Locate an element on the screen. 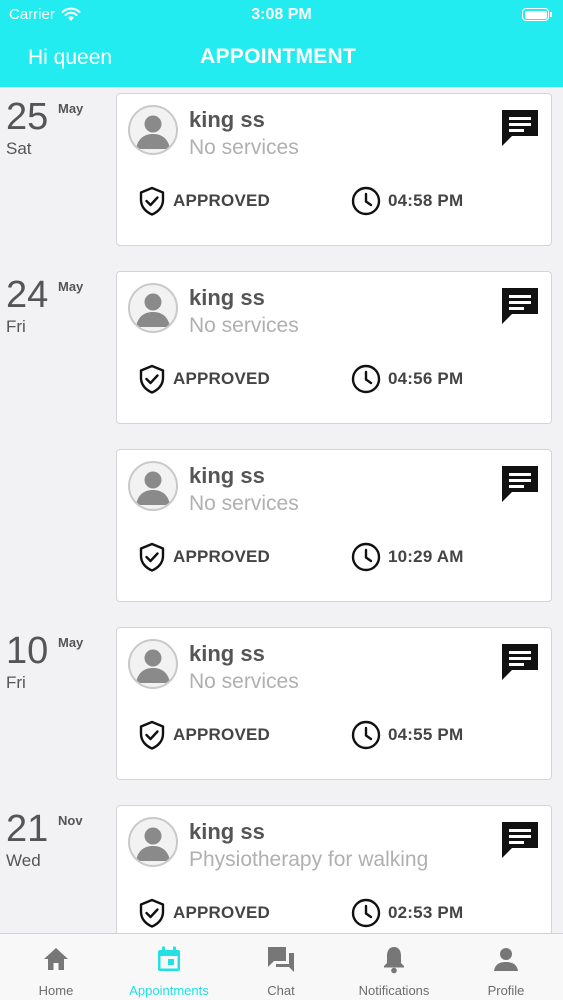  top-bar: Carrier 3:08 PM Hi queen APPOINTMENT is located at coordinates (281, 43).